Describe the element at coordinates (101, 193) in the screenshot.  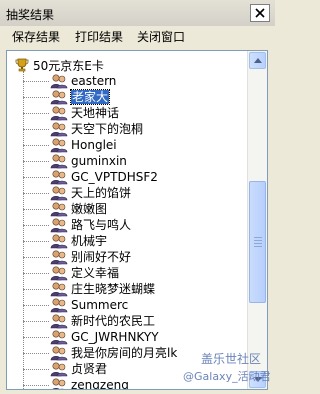
I see `winner-name: 天上的馅饼` at that location.